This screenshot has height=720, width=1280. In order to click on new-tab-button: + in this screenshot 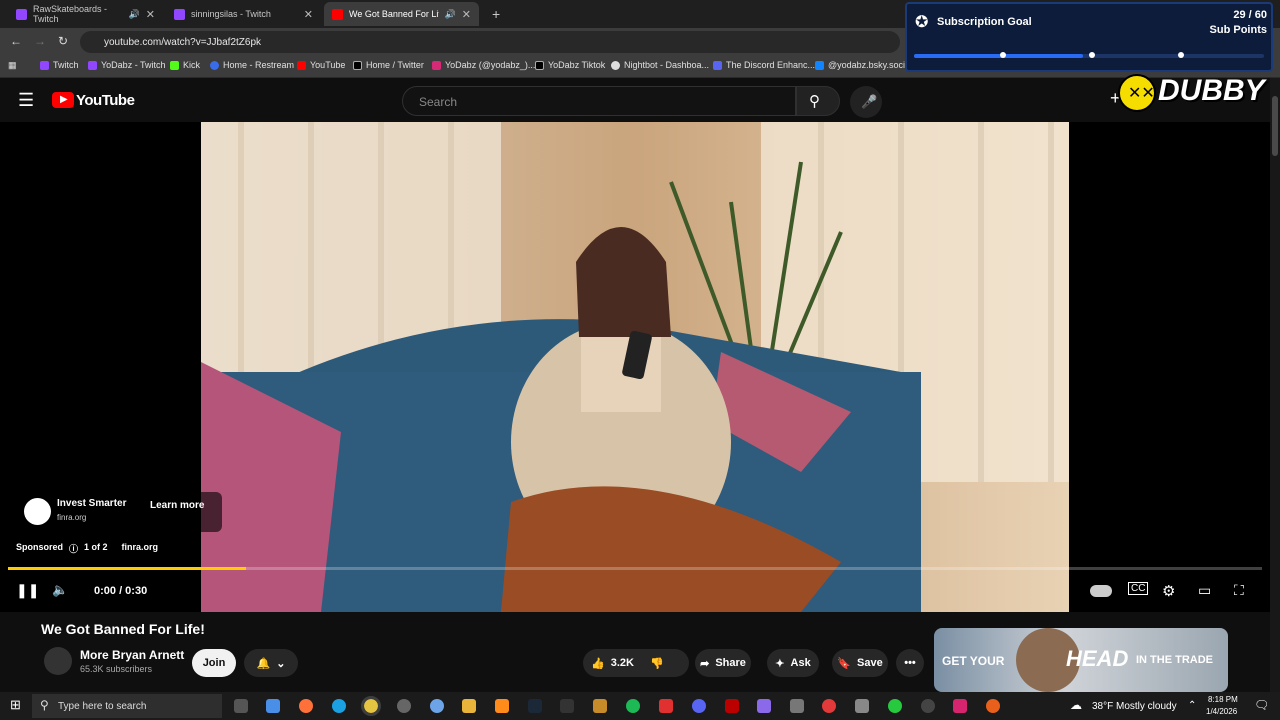, I will do `click(496, 14)`.